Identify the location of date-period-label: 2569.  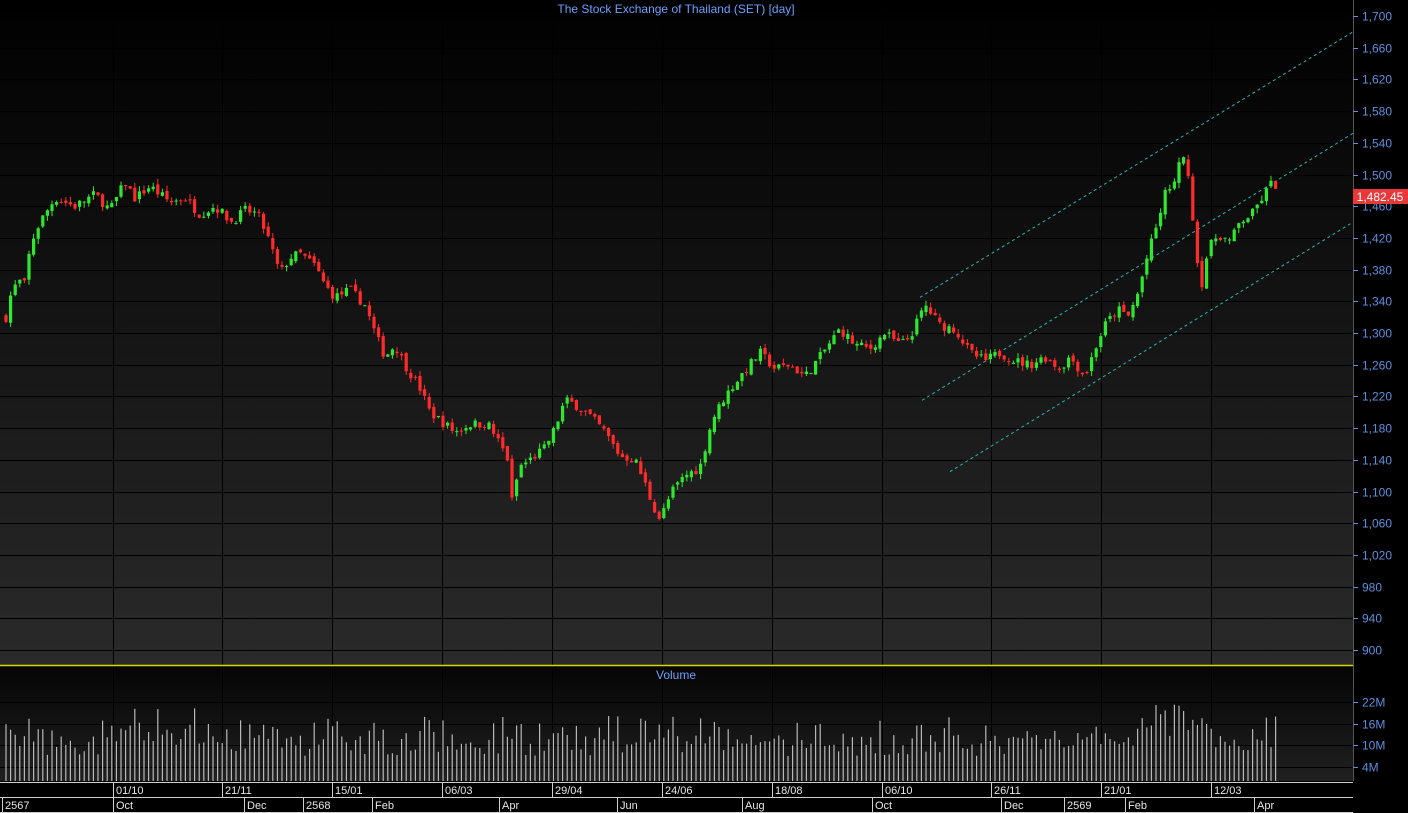
(1079, 806).